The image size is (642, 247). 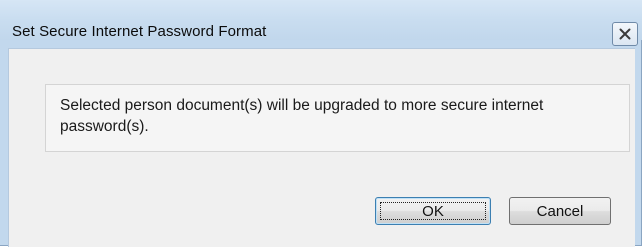 I want to click on focus-rectangle, so click(x=433, y=211).